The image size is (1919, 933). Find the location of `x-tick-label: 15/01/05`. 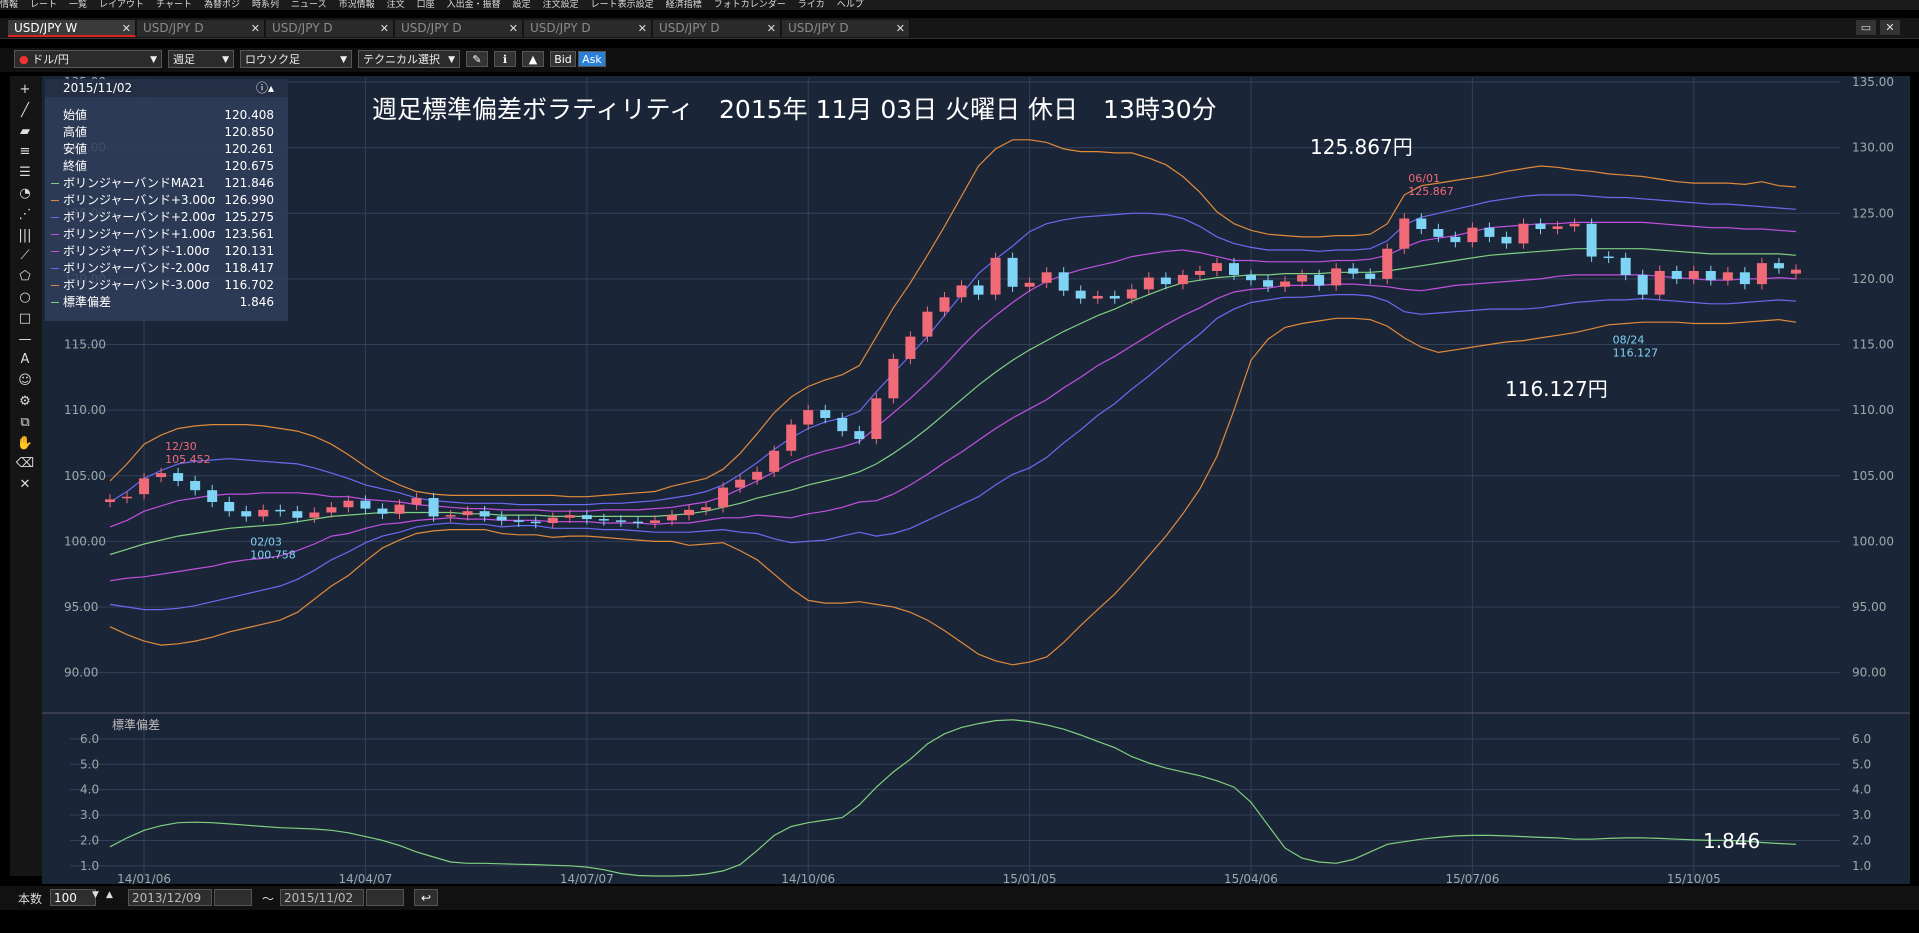

x-tick-label: 15/01/05 is located at coordinates (1030, 879).